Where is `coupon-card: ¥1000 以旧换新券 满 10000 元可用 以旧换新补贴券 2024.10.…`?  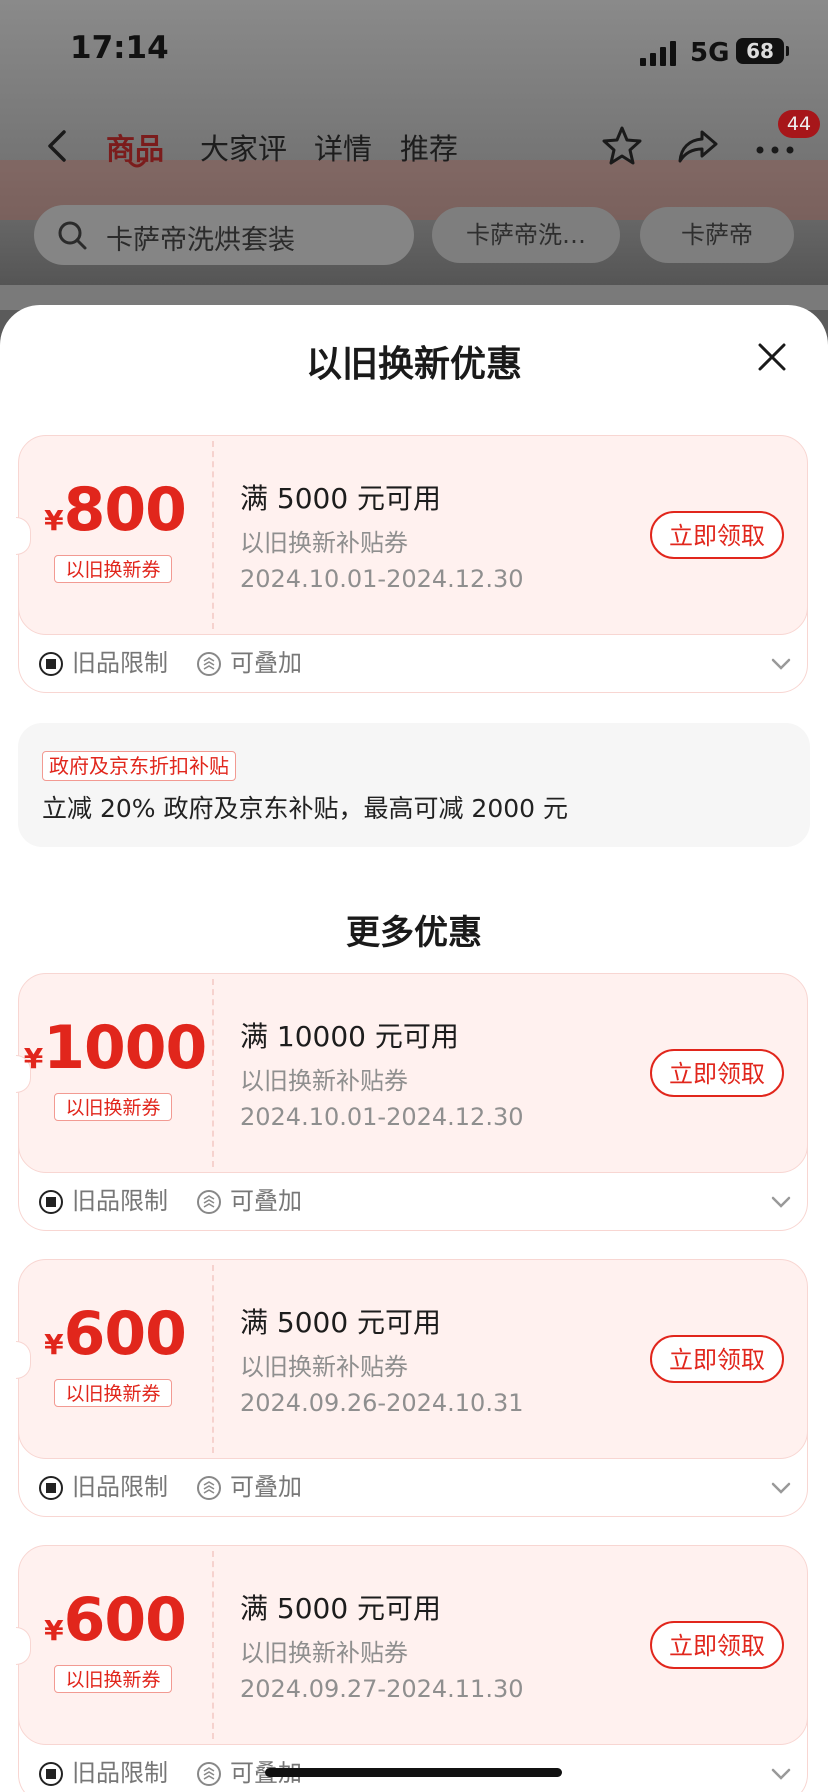 coupon-card: ¥1000 以旧换新券 满 10000 元可用 以旧换新补贴券 2024.10.… is located at coordinates (413, 1102).